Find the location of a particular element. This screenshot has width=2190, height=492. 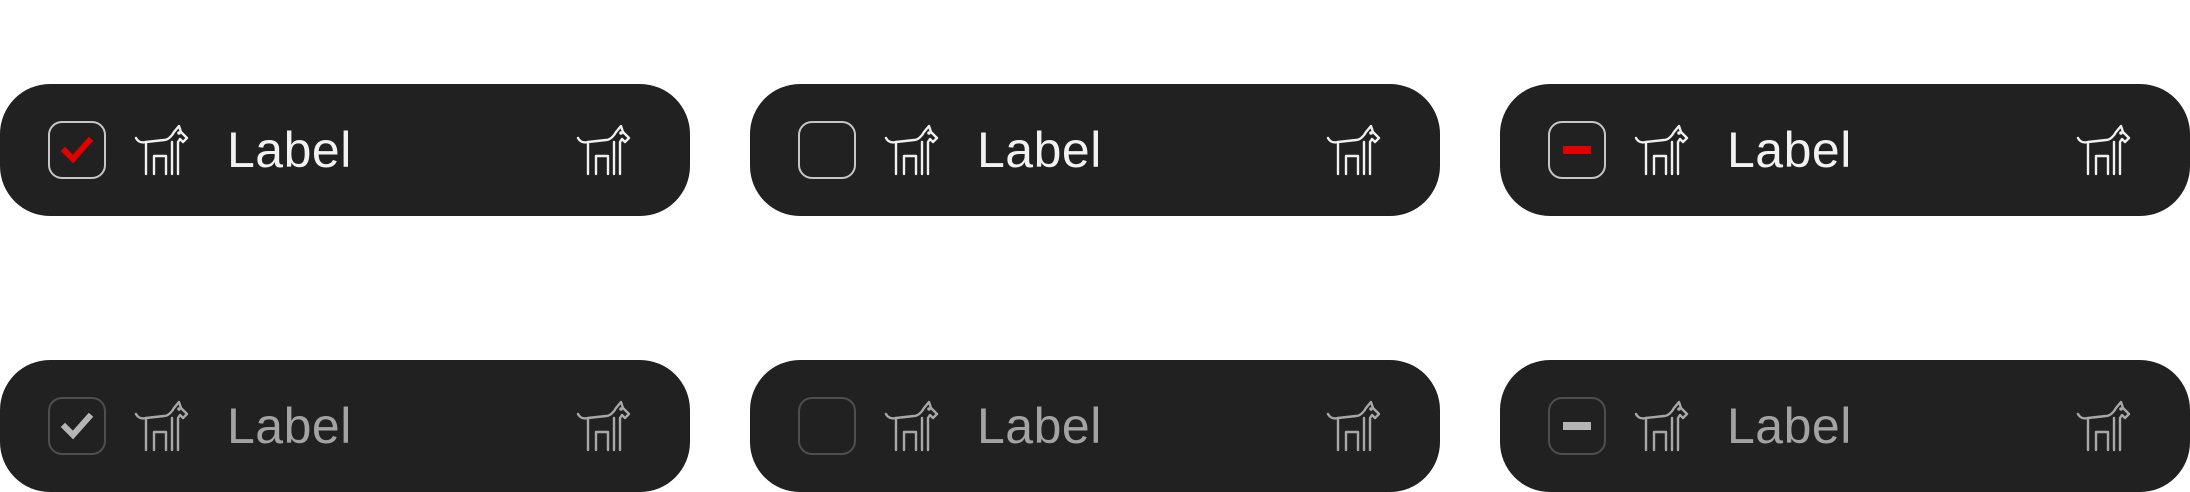

checkbox-item-unchecked: Label is located at coordinates (1095, 150).